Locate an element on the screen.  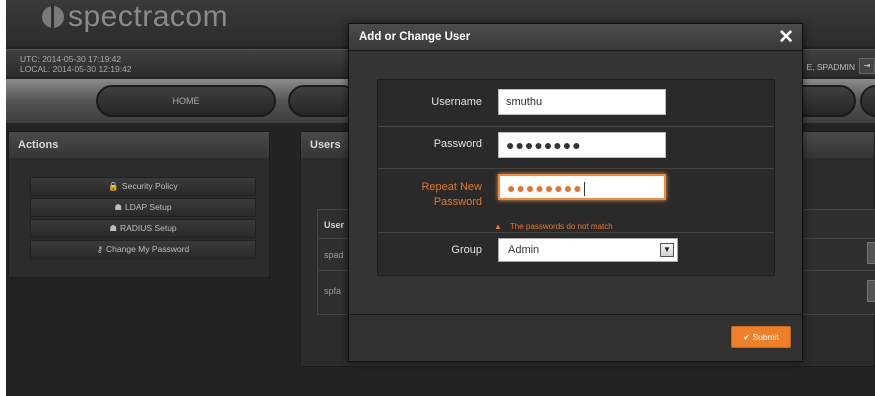
logout-icon: ⇥ is located at coordinates (867, 65).